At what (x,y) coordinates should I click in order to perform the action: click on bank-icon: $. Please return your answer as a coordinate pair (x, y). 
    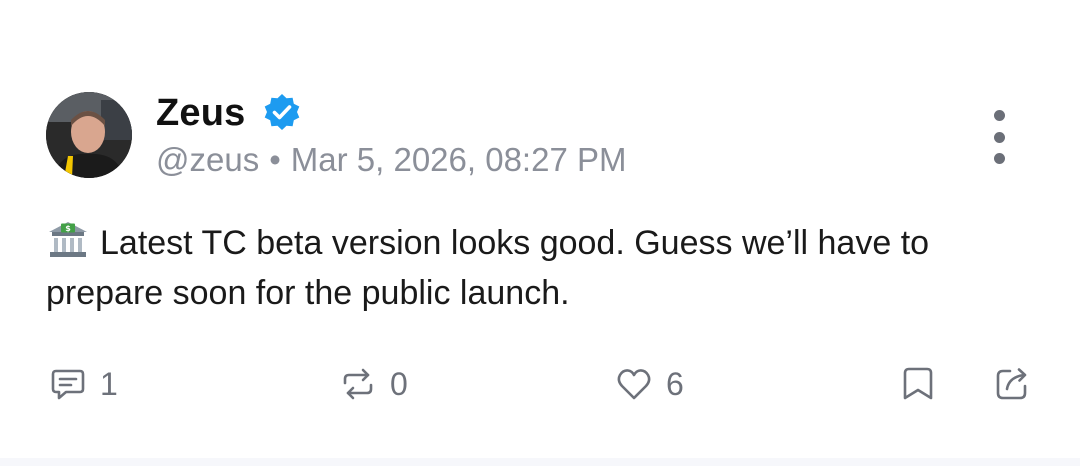
    Looking at the image, I should click on (68, 239).